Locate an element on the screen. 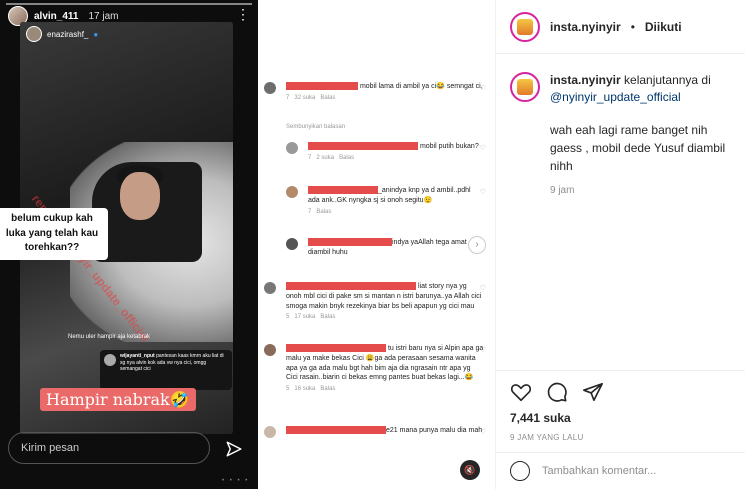  emoji-icon is located at coordinates (520, 471).